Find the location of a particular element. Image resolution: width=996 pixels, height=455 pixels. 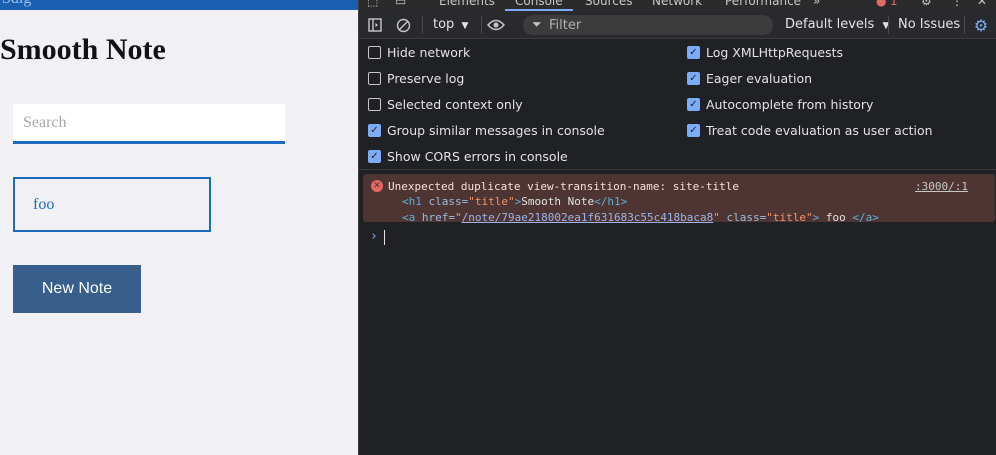

note-card: foo is located at coordinates (112, 204).